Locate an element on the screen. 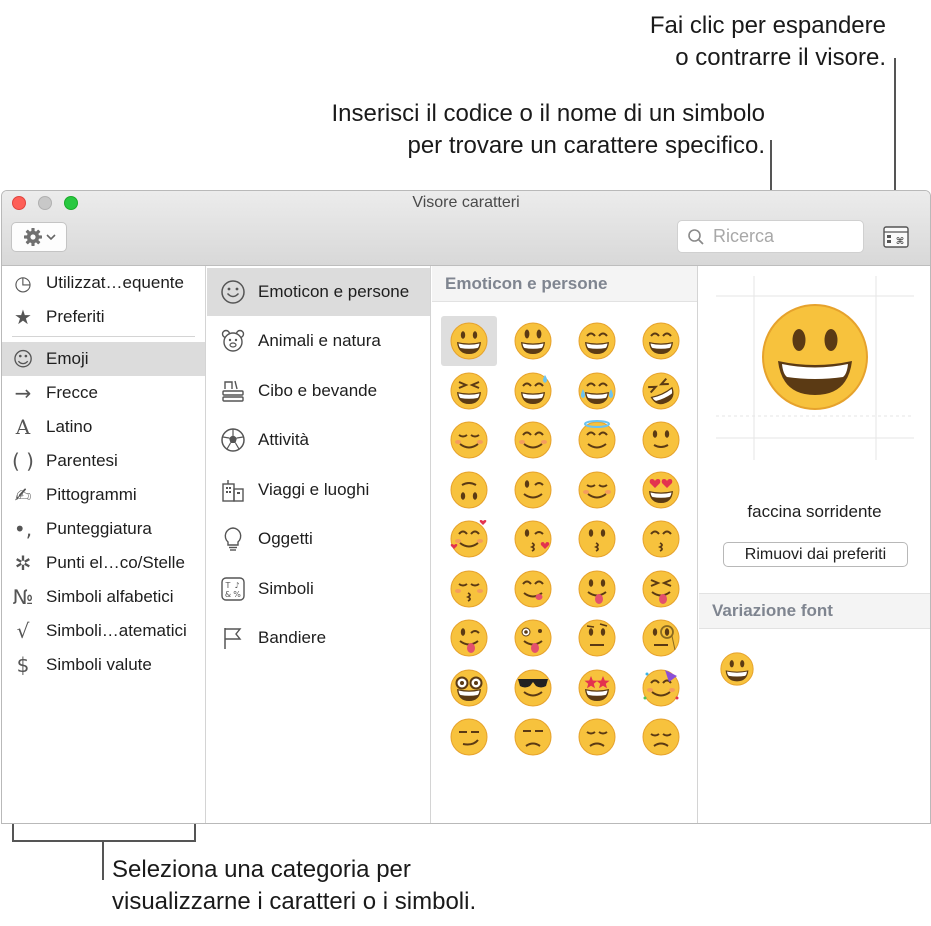 The image size is (931, 926). slight-smile-icon is located at coordinates (661, 440).